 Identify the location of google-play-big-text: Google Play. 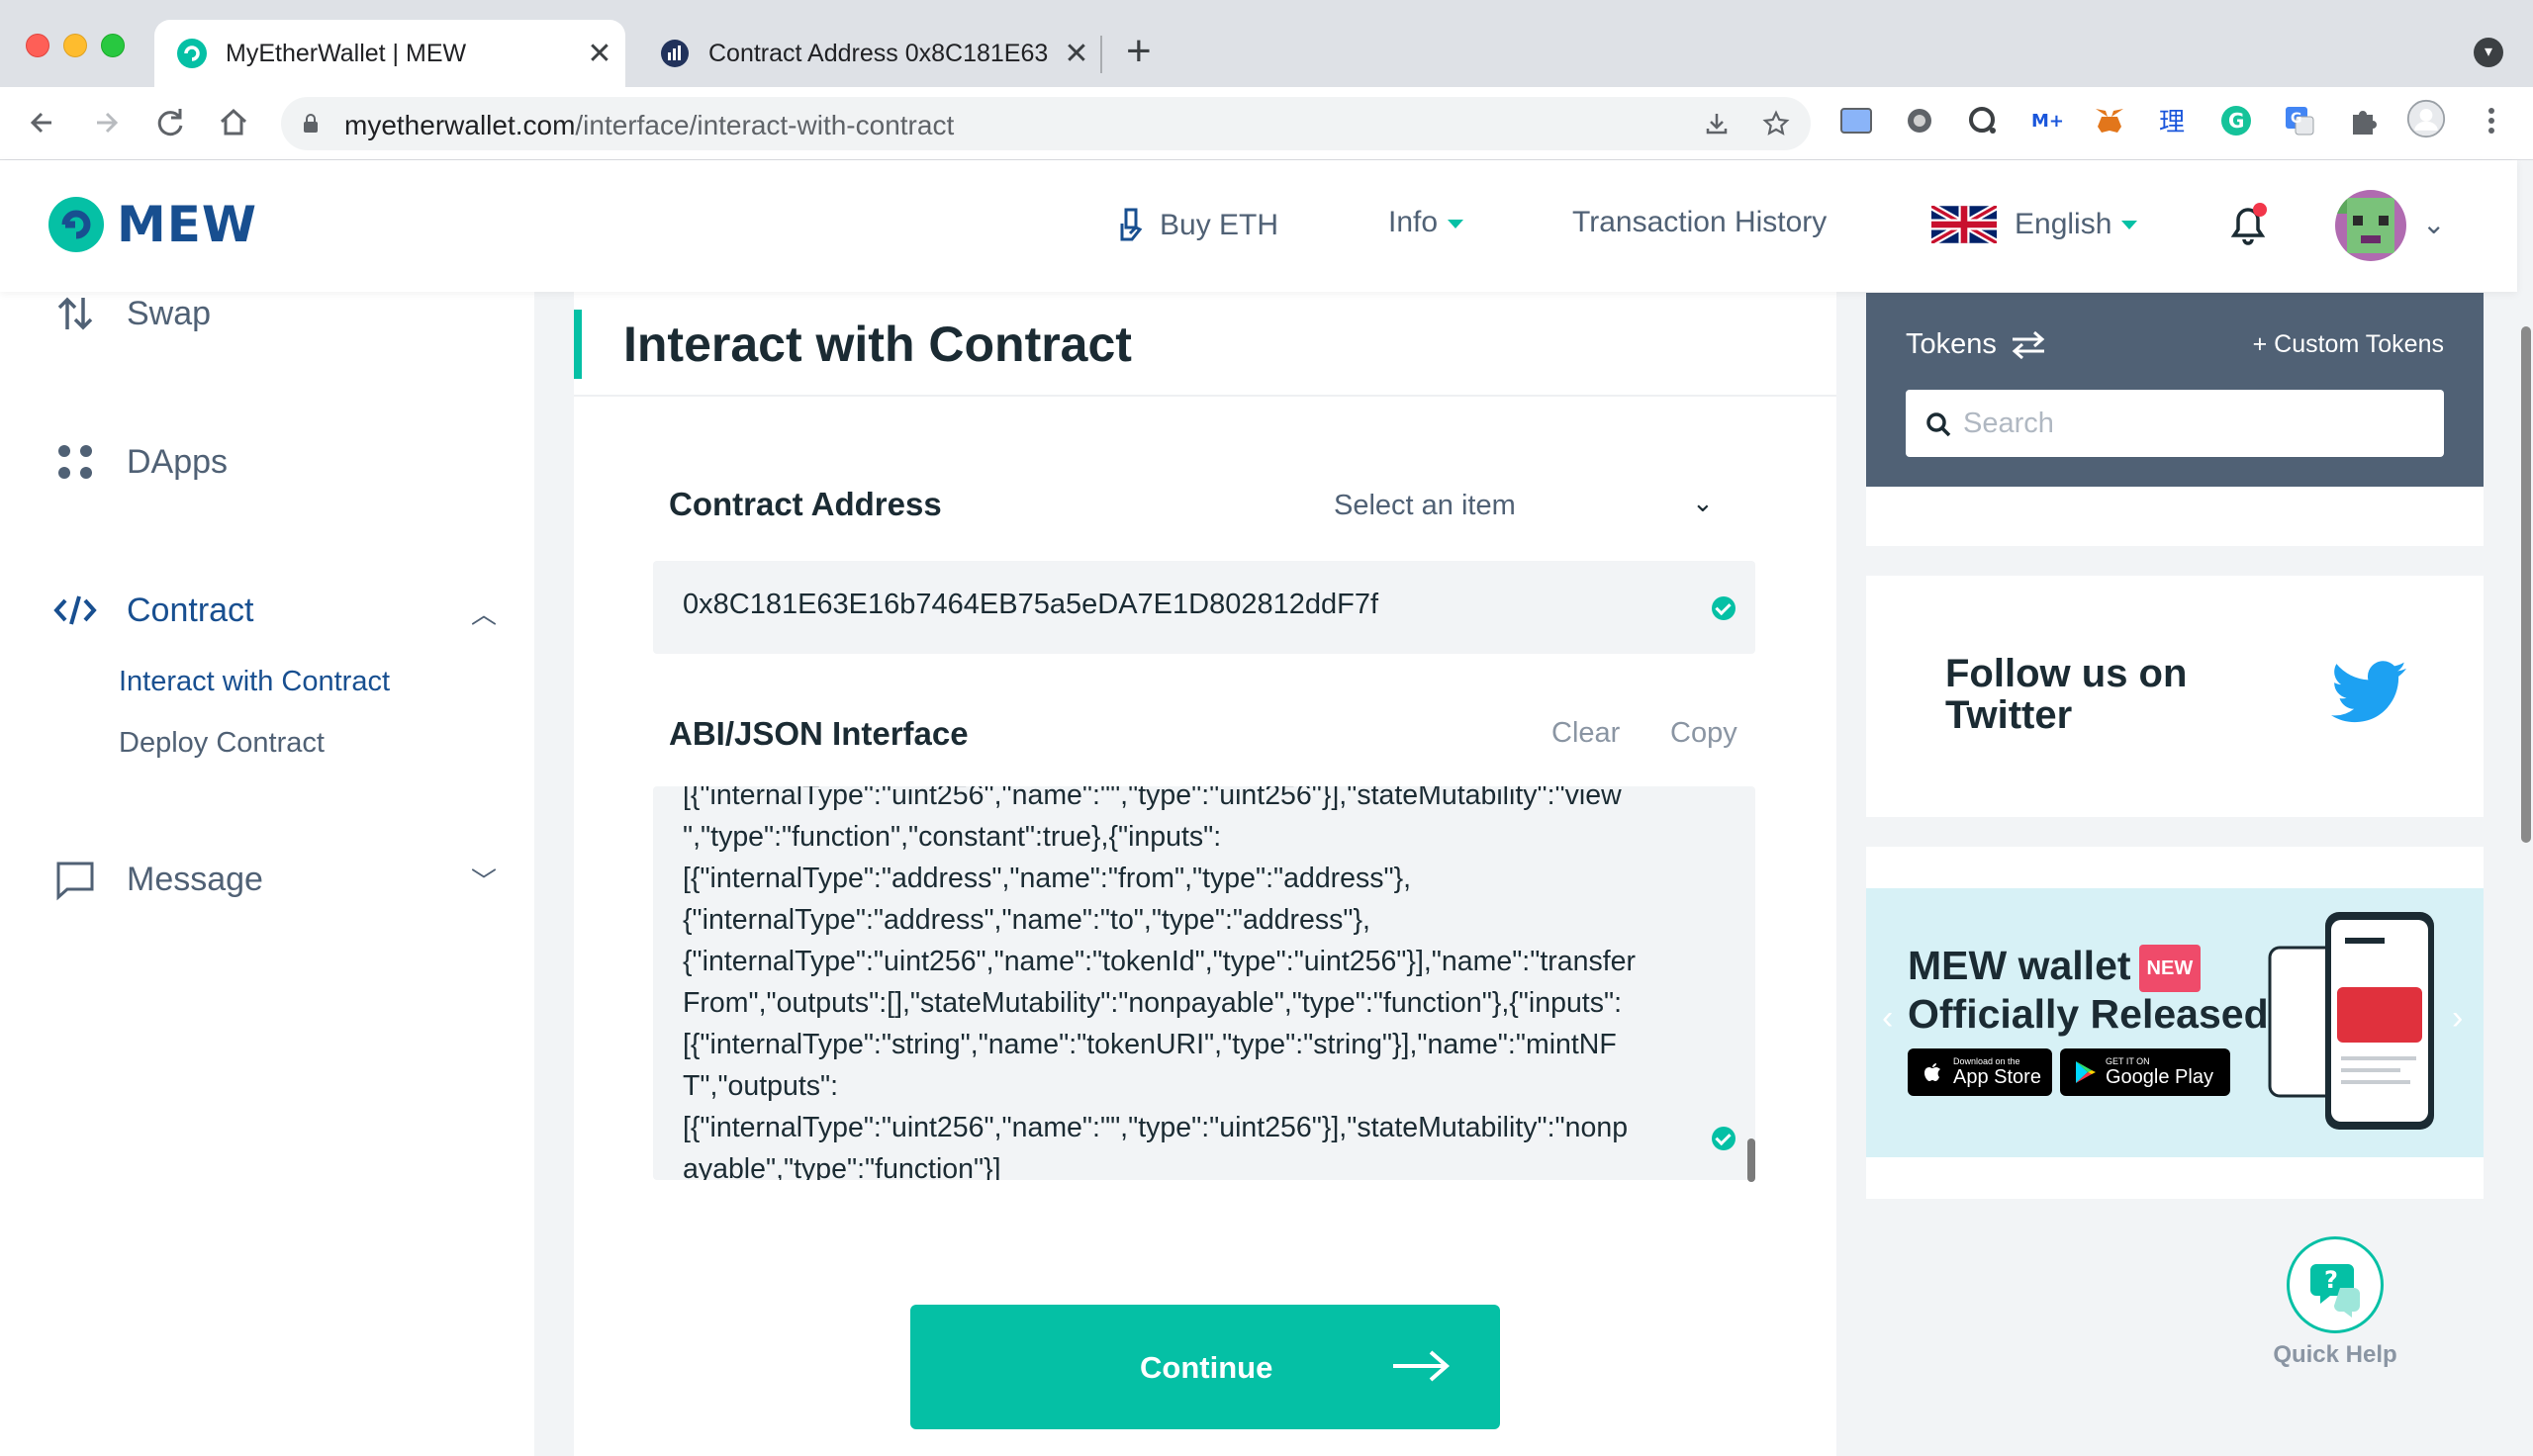
(2159, 1077).